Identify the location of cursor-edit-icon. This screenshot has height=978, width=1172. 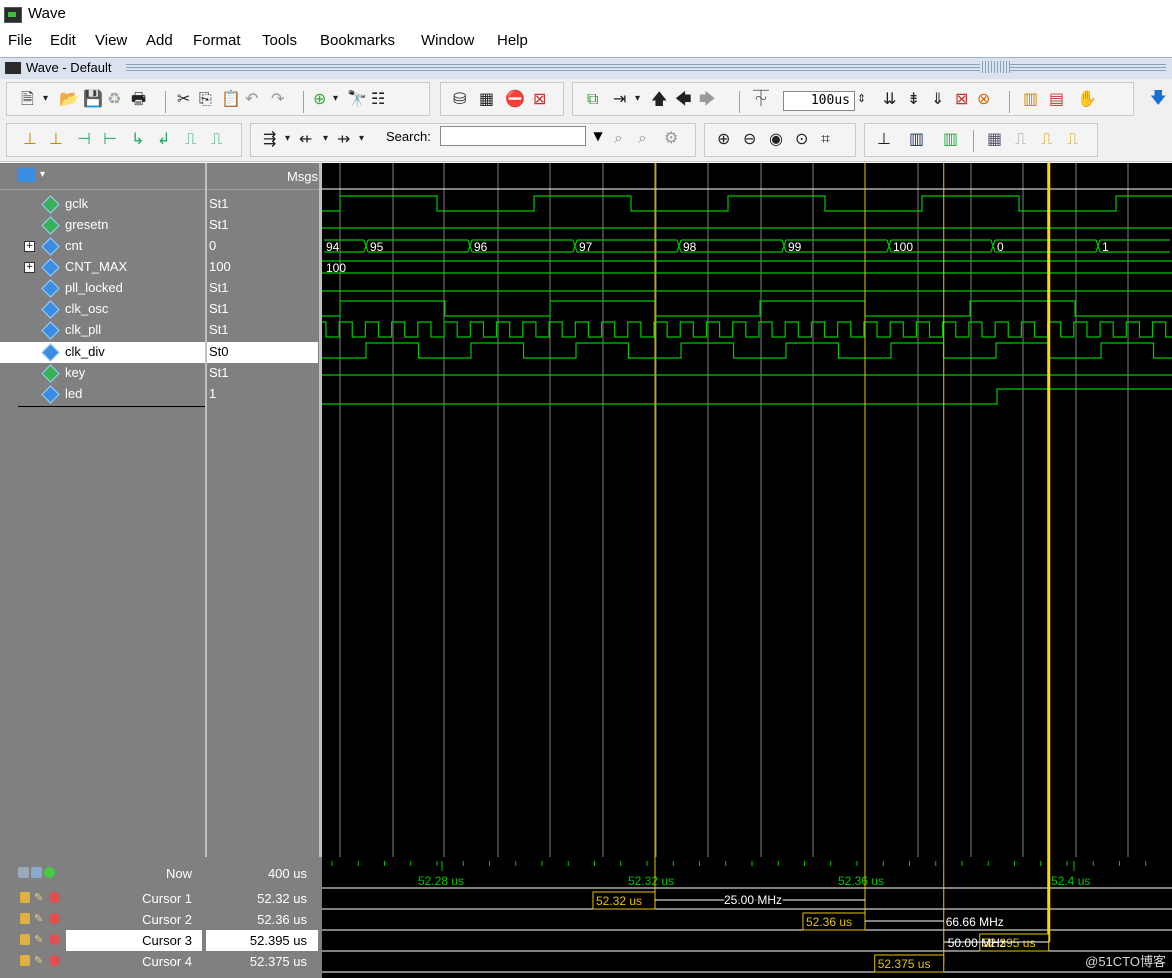
(36, 872).